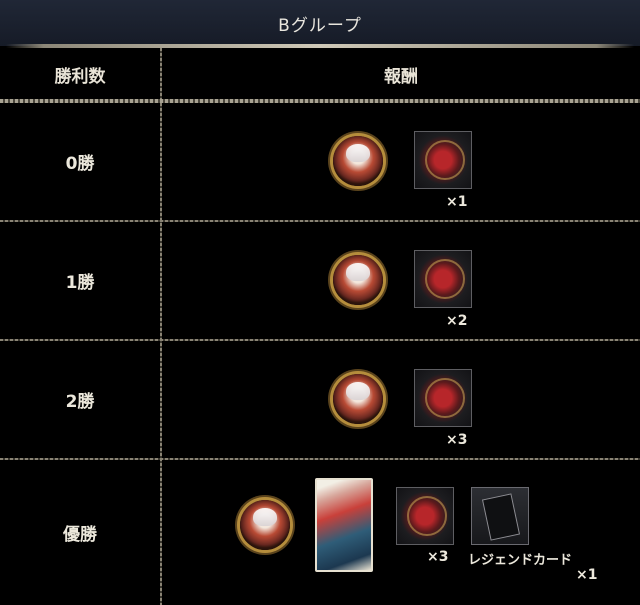  Describe the element at coordinates (401, 161) in the screenshot. I see `rewards-cell: ×1` at that location.